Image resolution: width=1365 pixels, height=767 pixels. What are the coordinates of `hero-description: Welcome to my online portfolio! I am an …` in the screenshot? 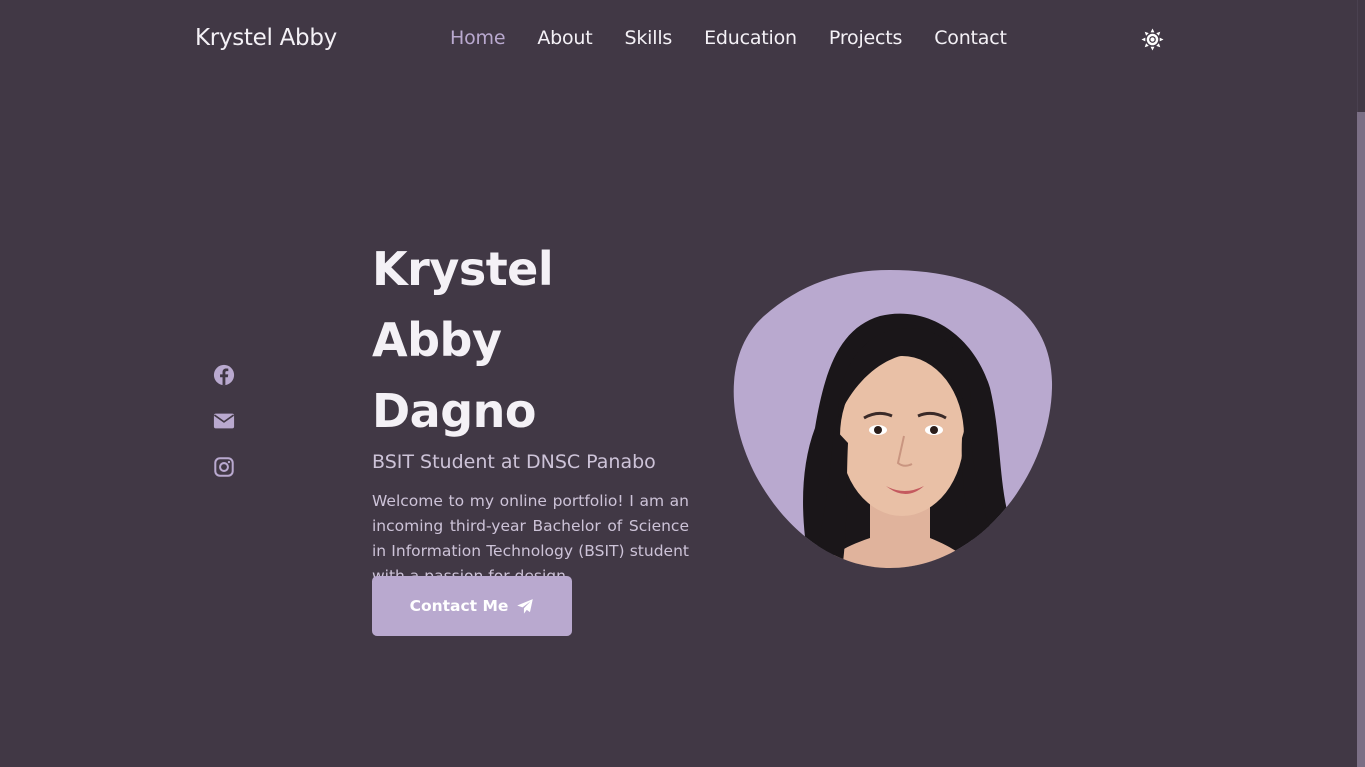 It's located at (530, 538).